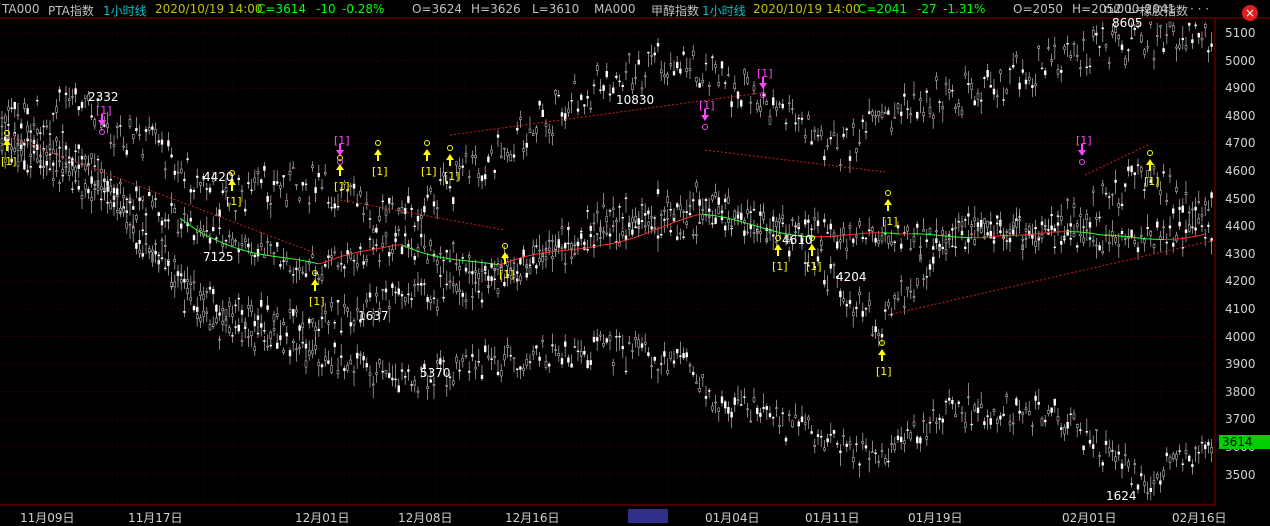 The height and width of the screenshot is (526, 1270). I want to click on price-tick: 4400, so click(1240, 226).